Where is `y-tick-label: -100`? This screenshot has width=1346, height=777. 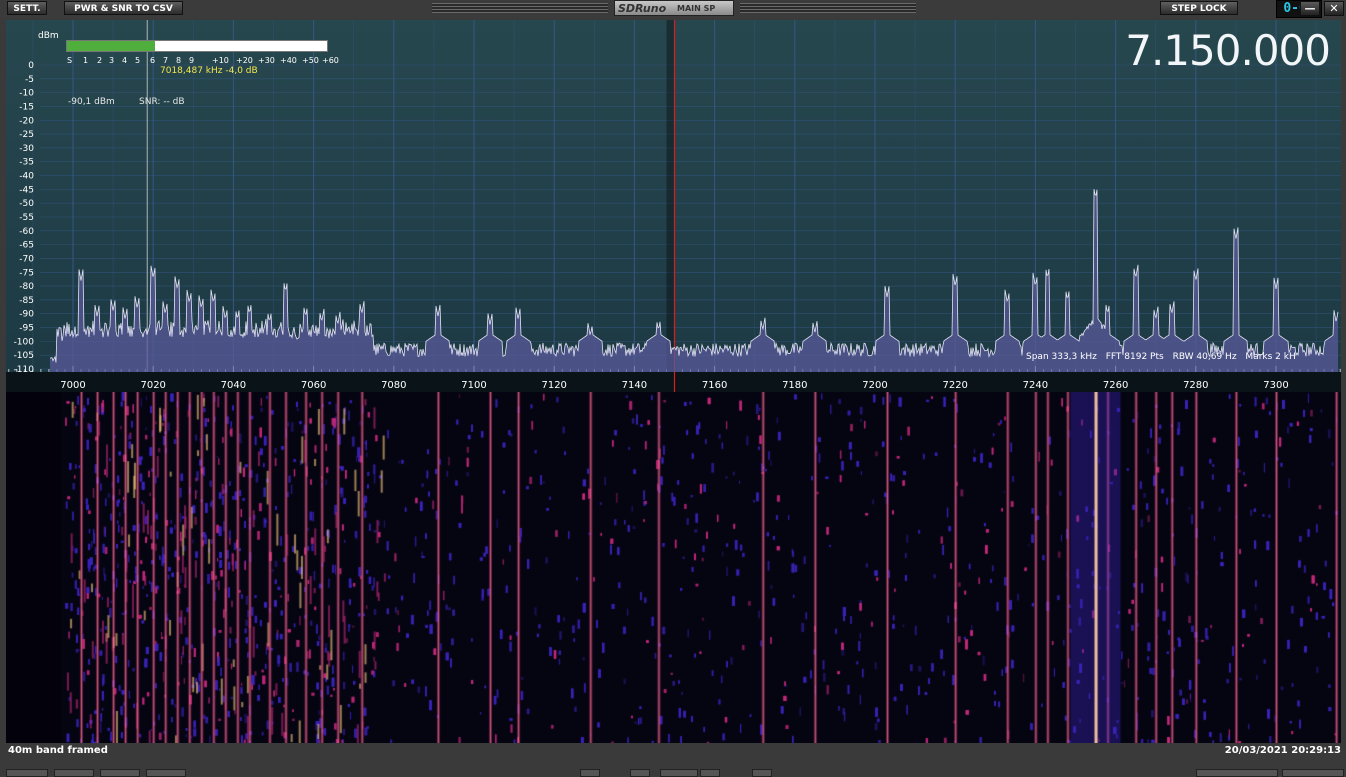 y-tick-label: -100 is located at coordinates (24, 342).